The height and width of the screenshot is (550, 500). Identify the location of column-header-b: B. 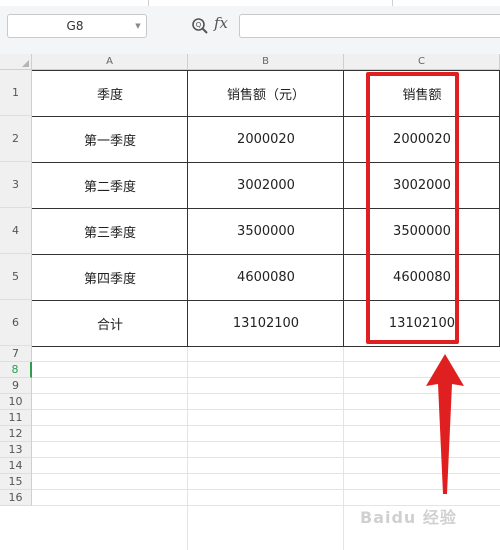
(266, 62).